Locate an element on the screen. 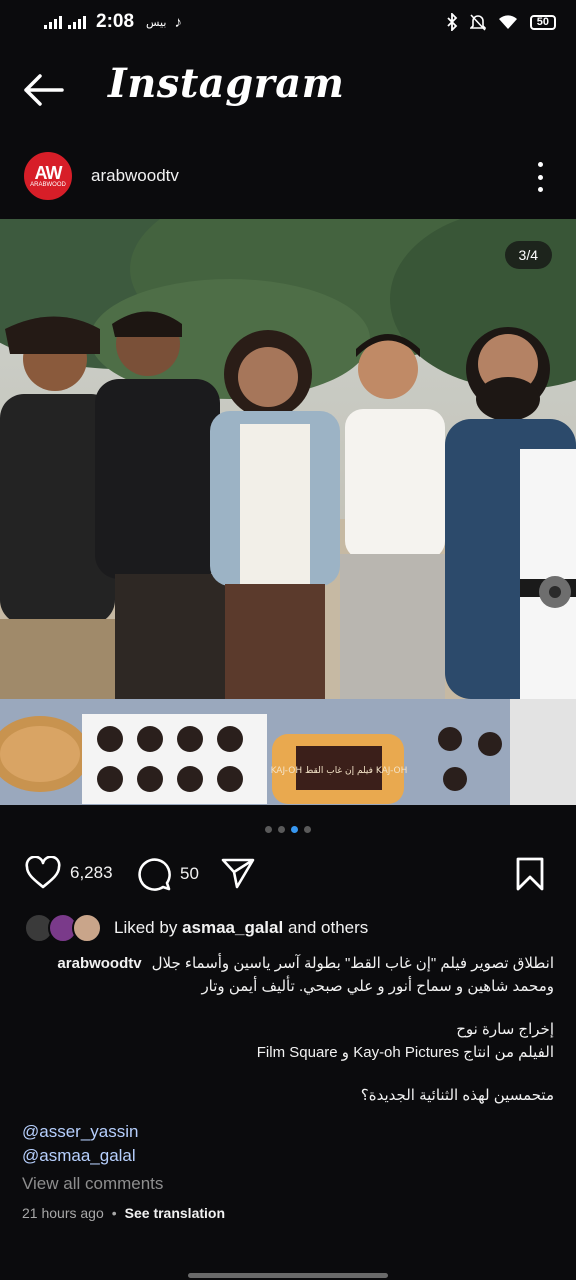 Image resolution: width=576 pixels, height=1280 pixels. bookmark-icon is located at coordinates (530, 874).